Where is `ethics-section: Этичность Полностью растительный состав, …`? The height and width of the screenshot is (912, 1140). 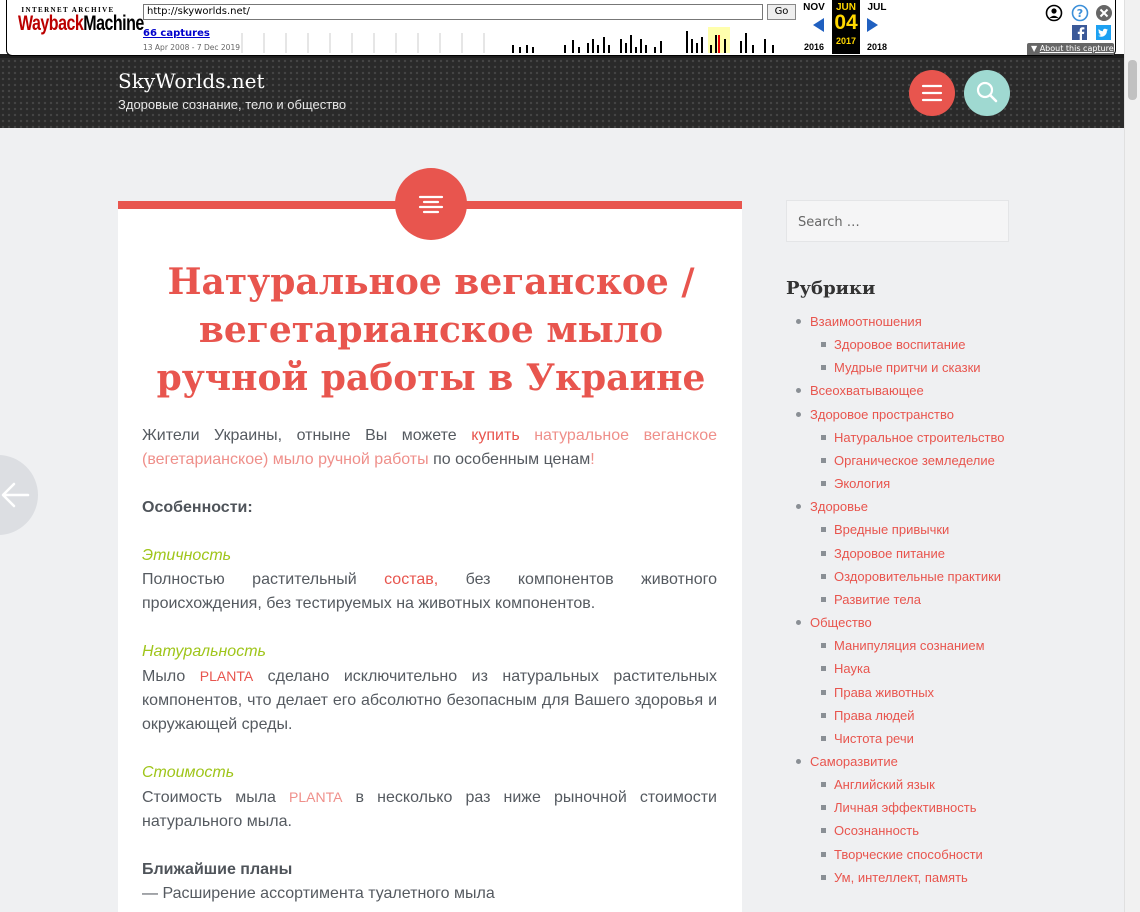
ethics-section: Этичность Полностью растительный состав, … is located at coordinates (429, 579).